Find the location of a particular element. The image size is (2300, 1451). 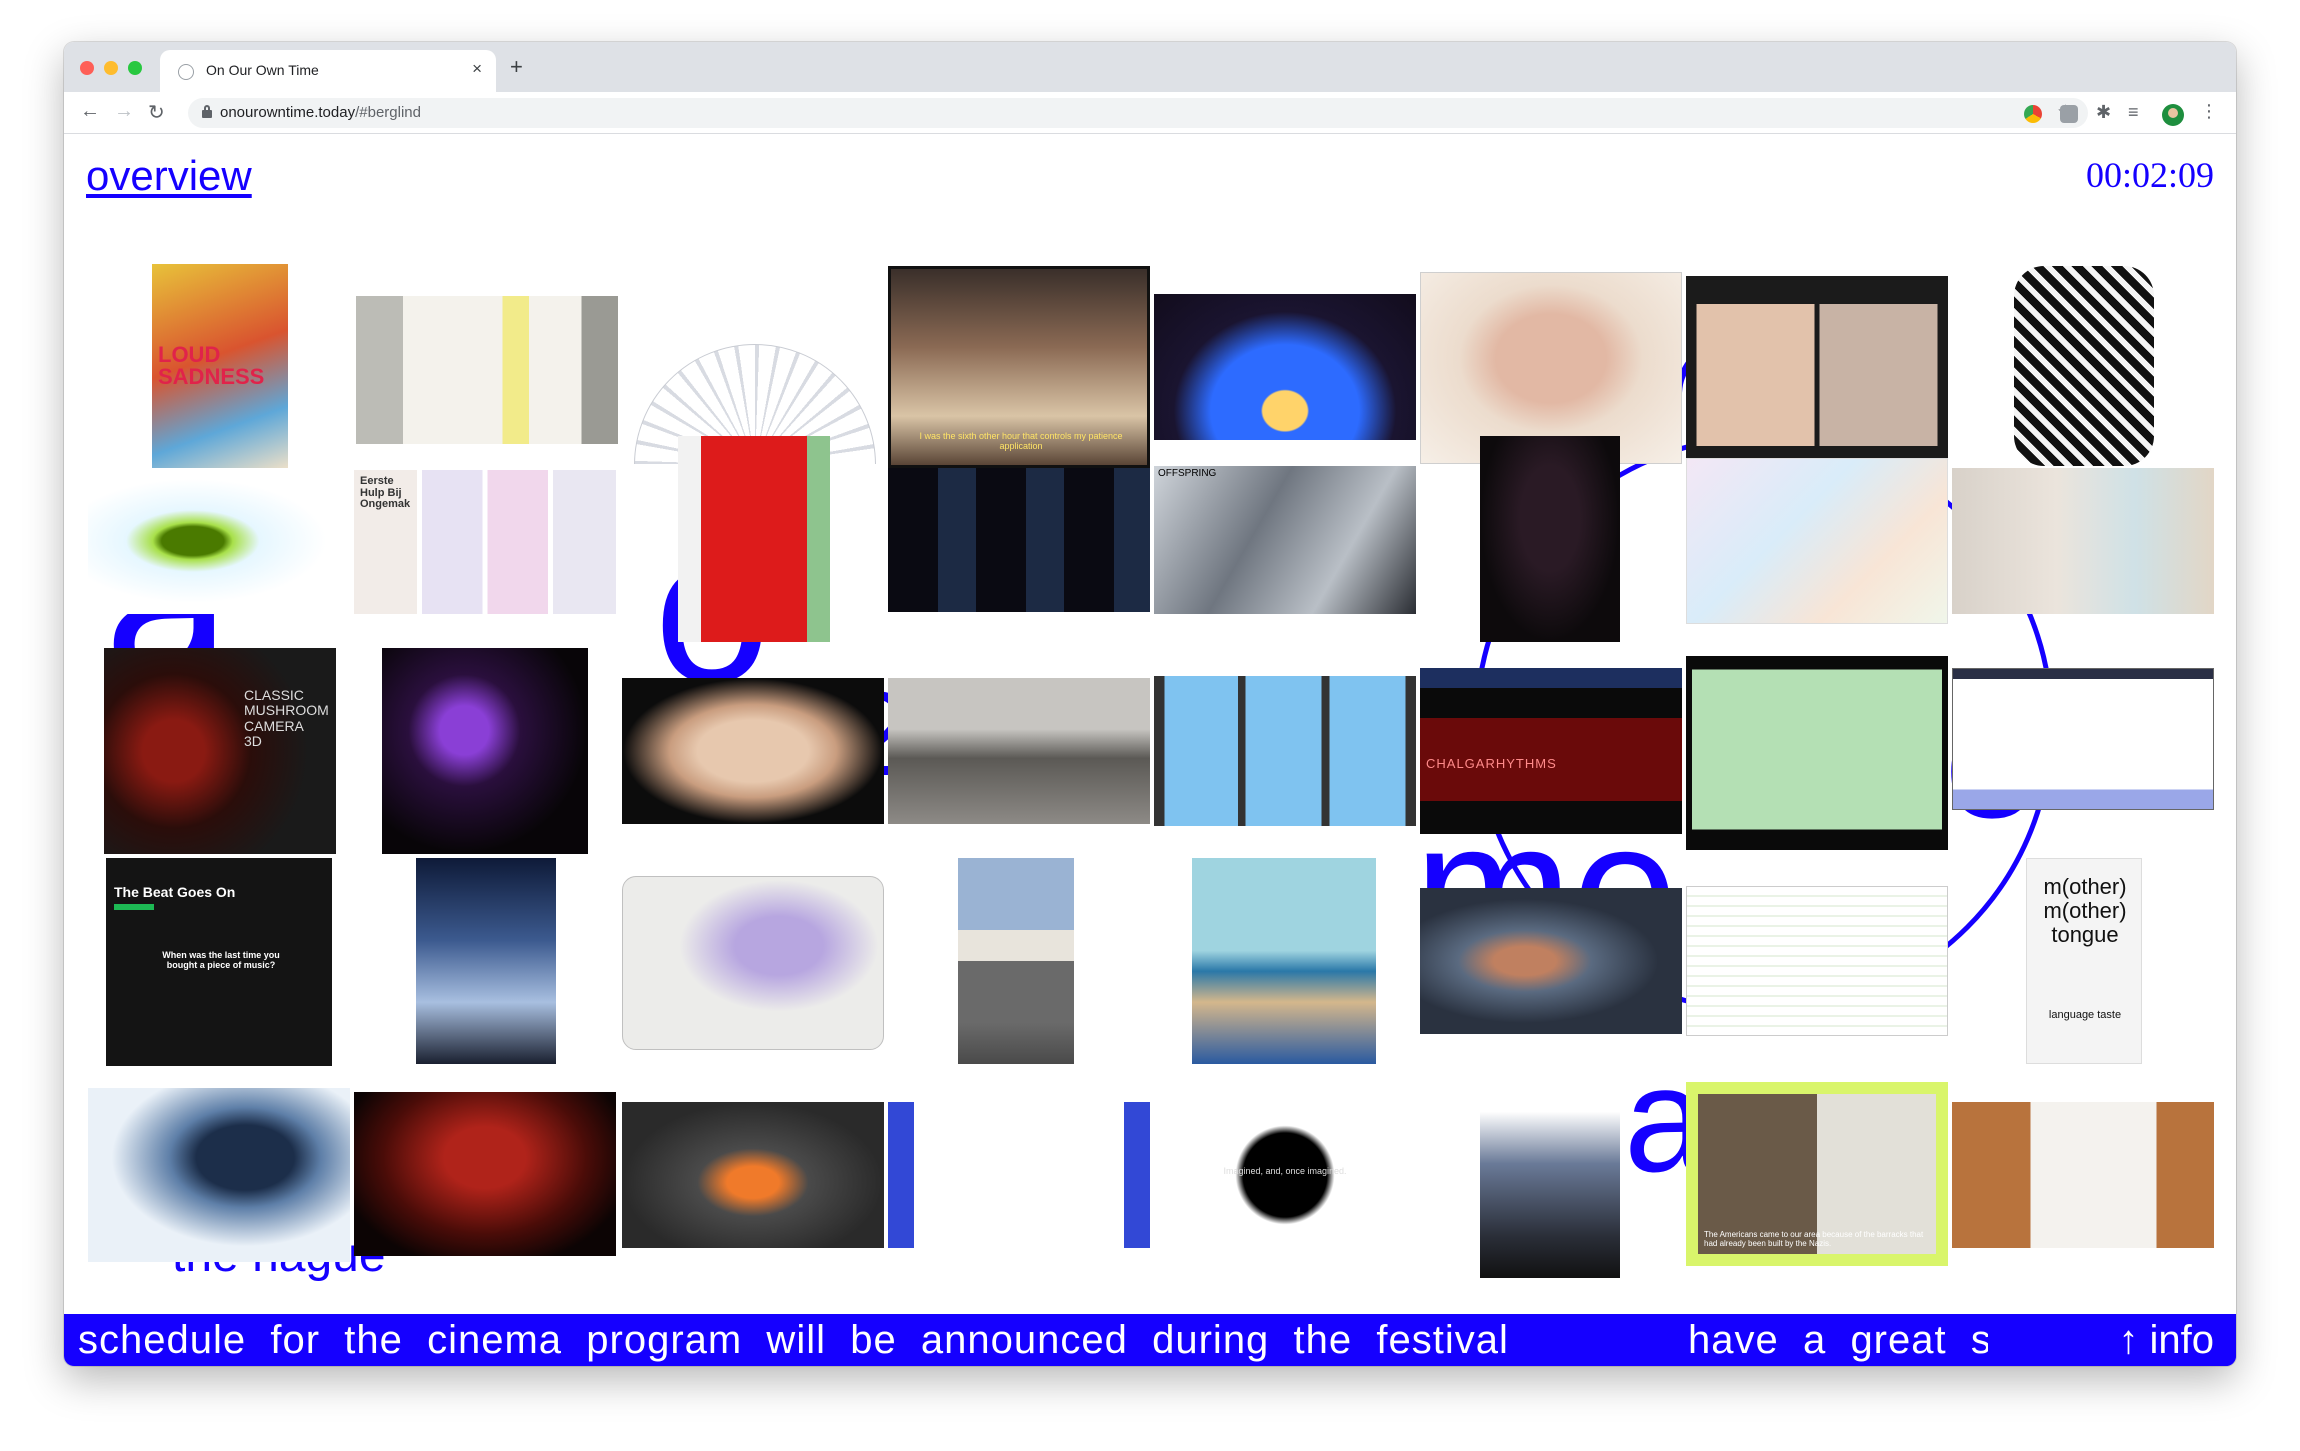

thumb-red-textile is located at coordinates (754, 539).